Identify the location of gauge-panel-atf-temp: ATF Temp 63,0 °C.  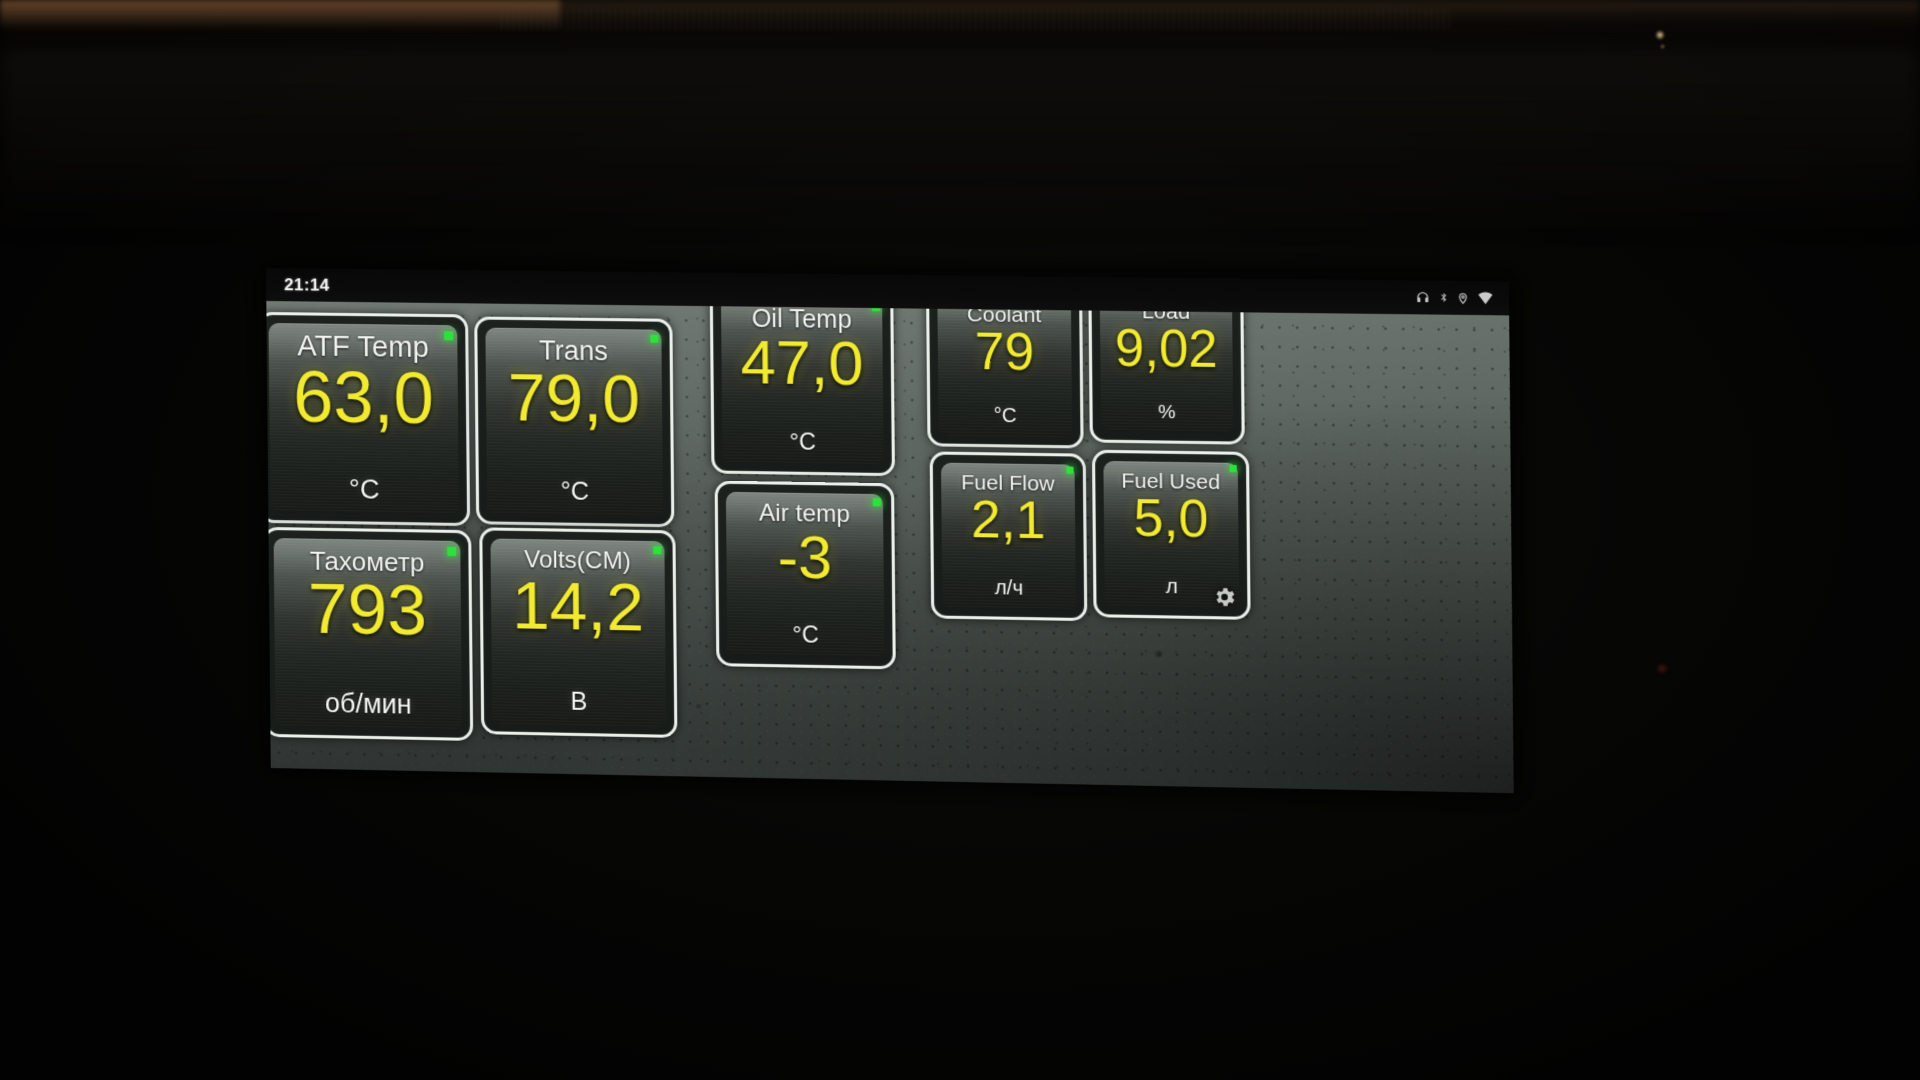
(363, 419).